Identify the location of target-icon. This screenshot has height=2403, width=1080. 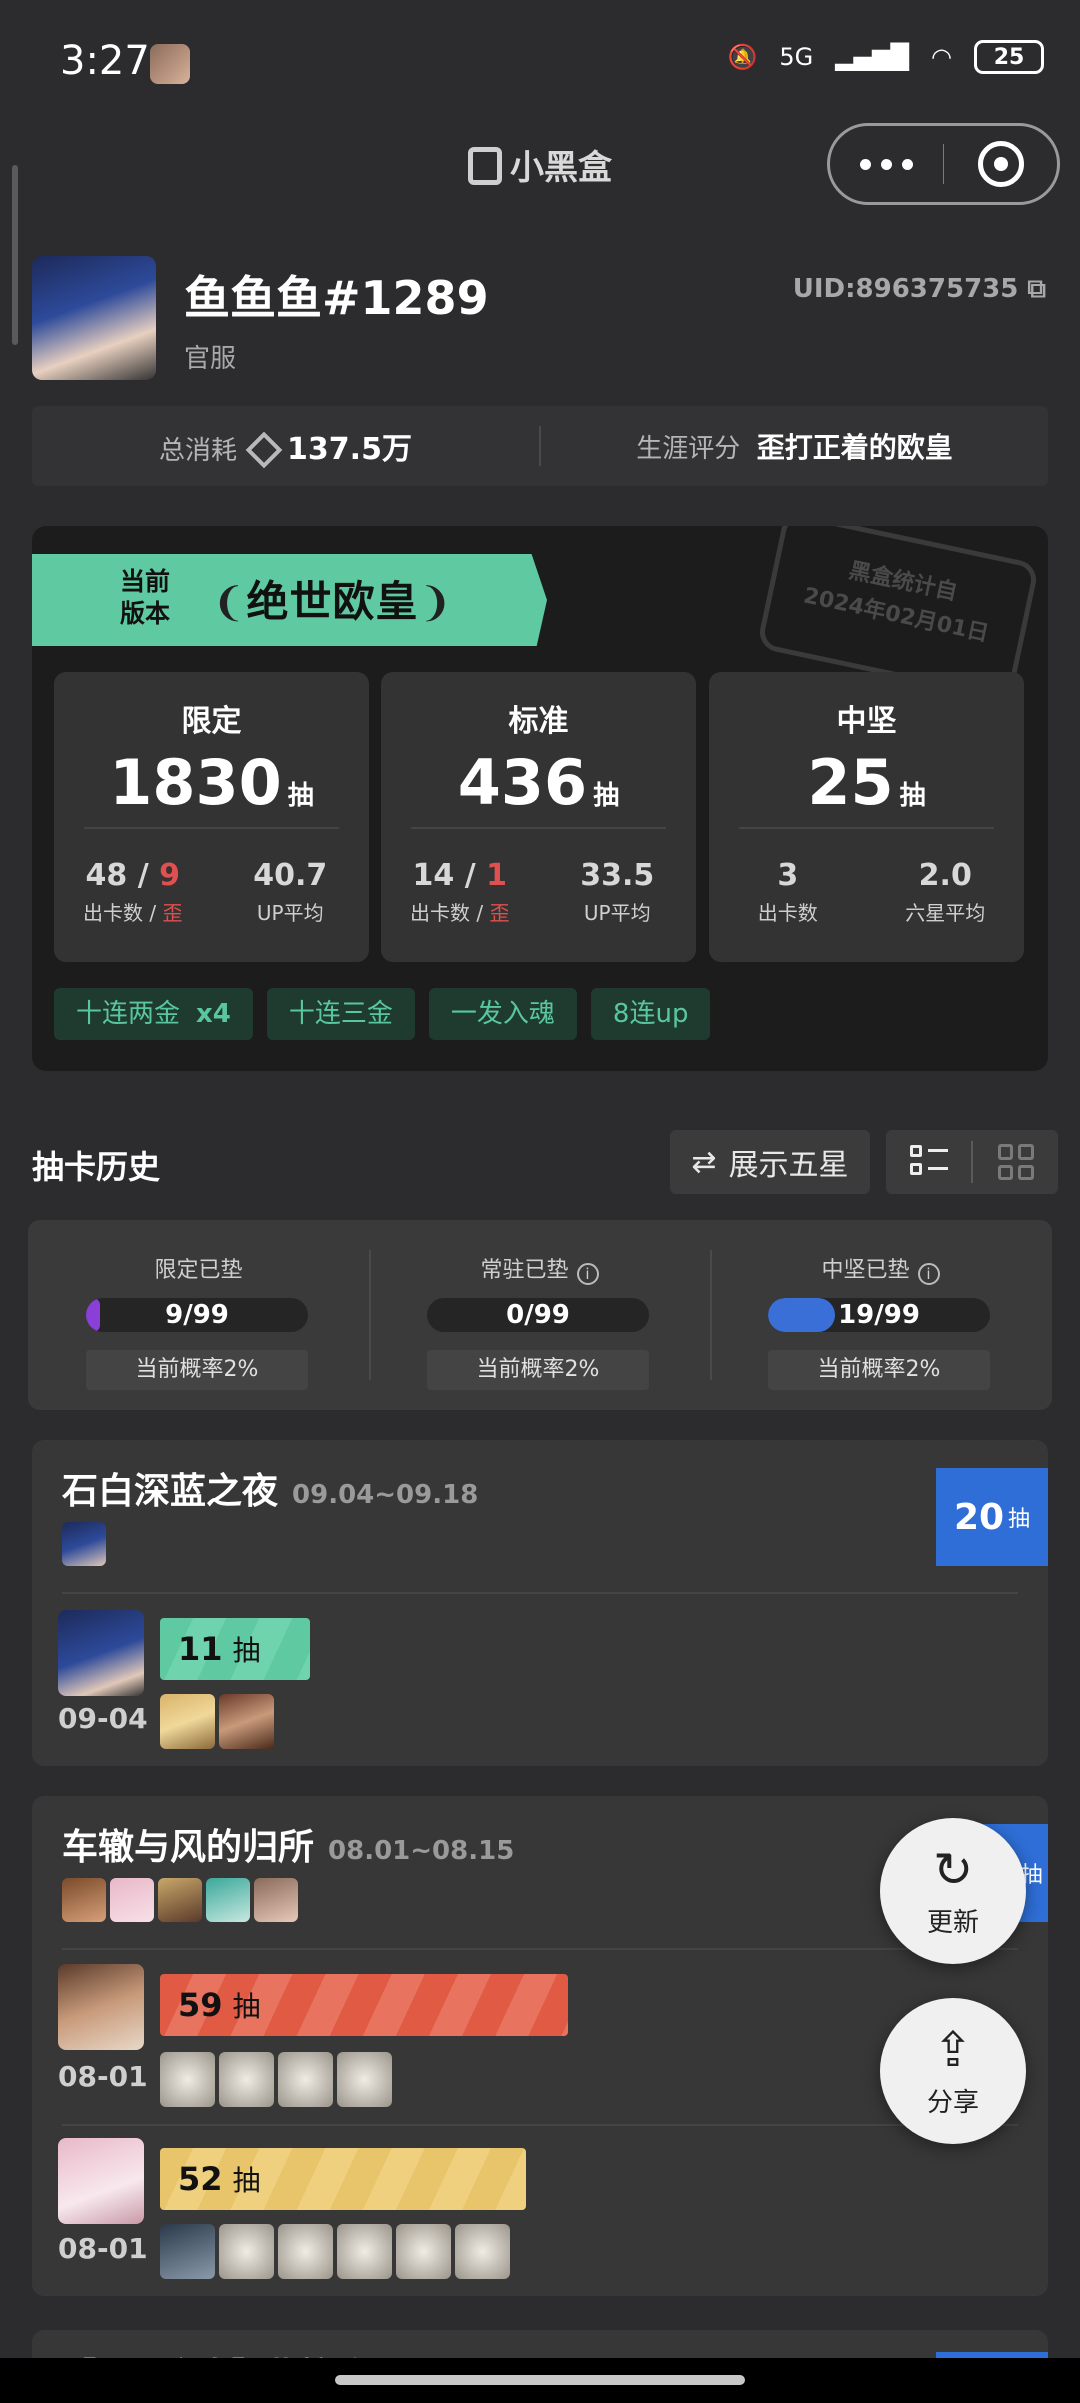
(1000, 164).